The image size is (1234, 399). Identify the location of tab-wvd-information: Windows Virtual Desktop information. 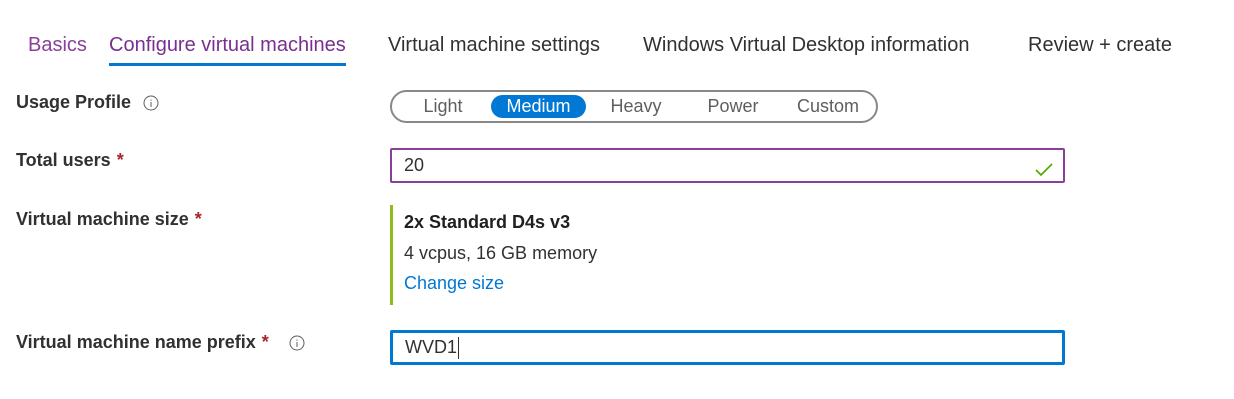
(806, 48).